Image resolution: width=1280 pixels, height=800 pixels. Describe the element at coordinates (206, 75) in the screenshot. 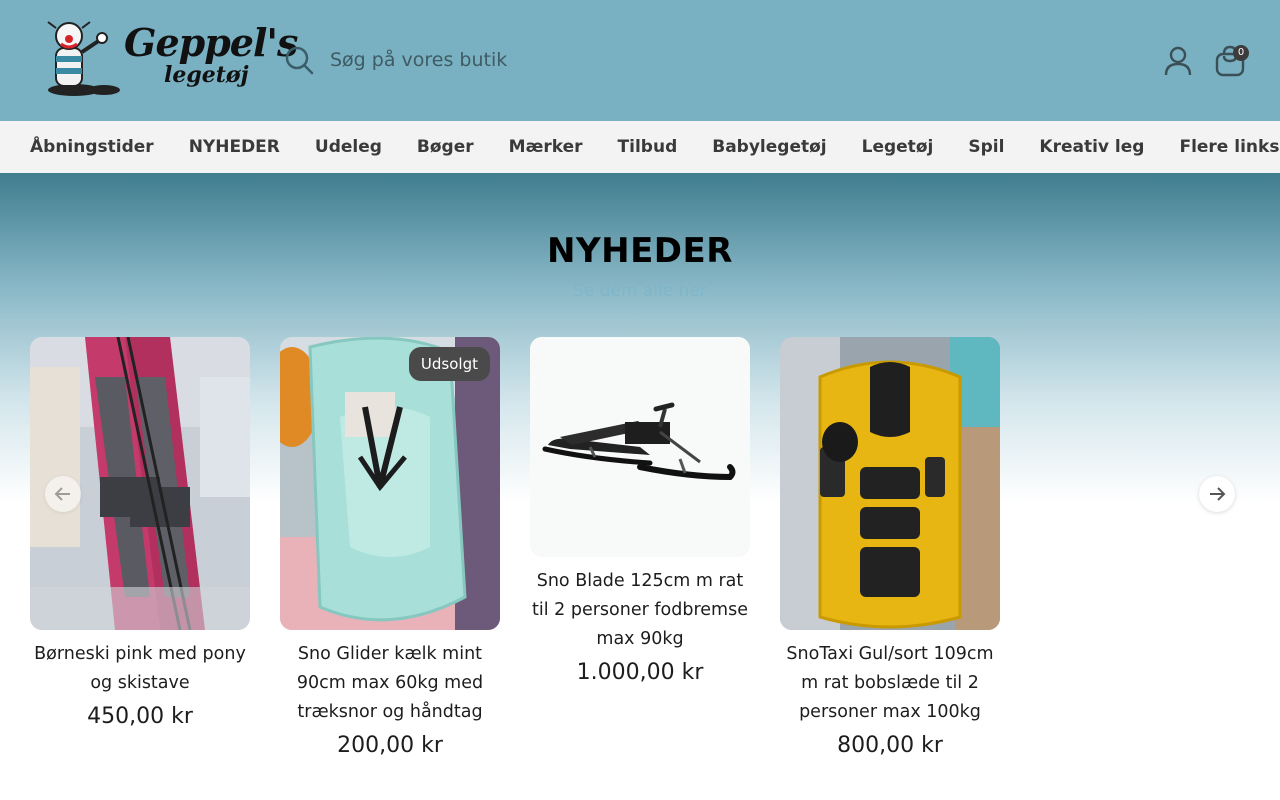

I see `logo-line2: legetøj` at that location.